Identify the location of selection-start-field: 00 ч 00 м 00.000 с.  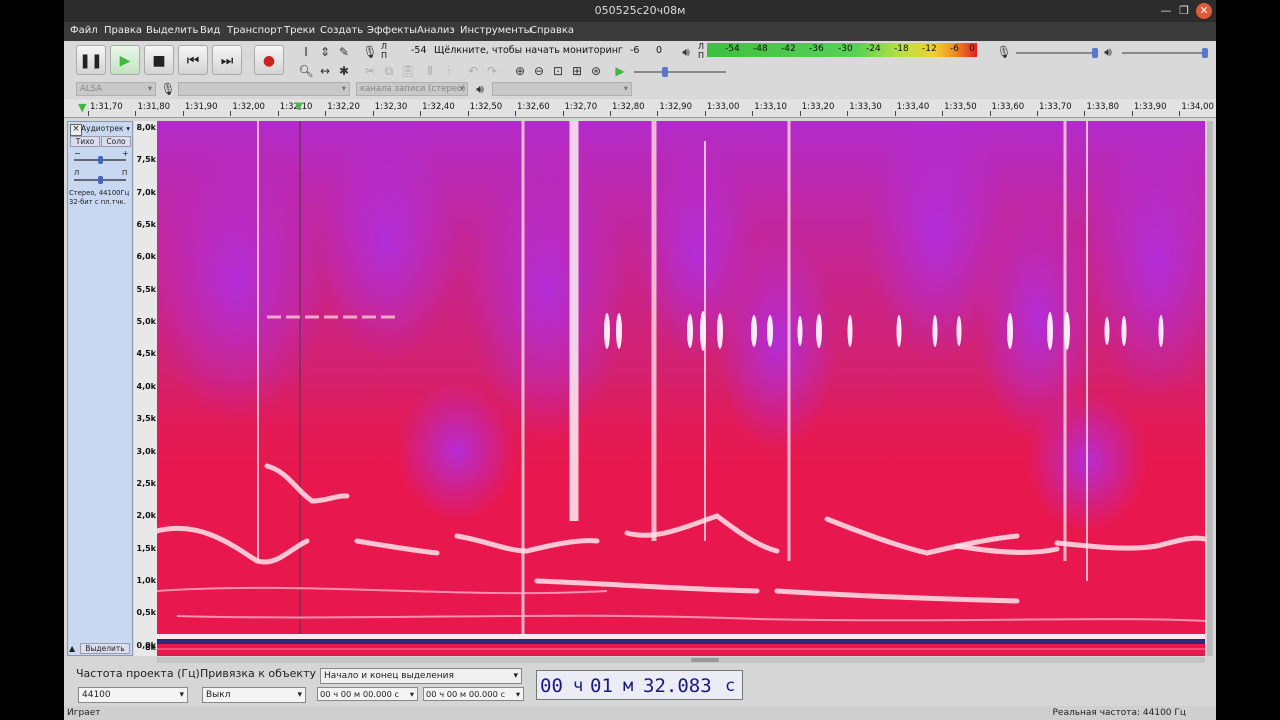
(367, 694).